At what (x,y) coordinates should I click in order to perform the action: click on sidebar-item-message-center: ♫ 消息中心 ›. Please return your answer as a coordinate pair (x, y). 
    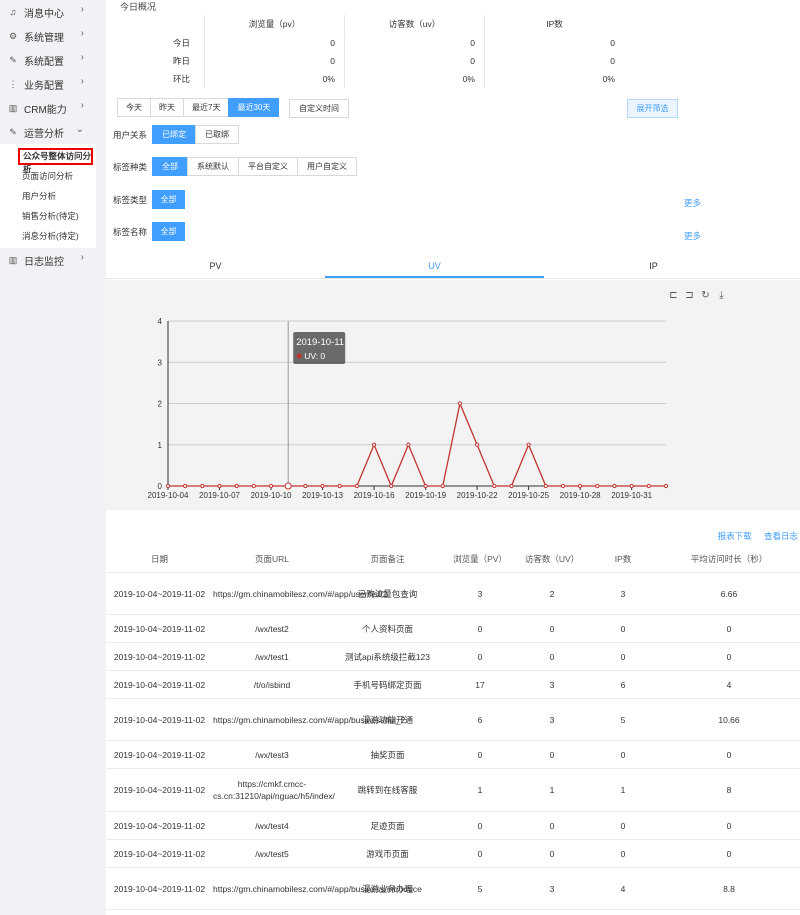
    Looking at the image, I should click on (48, 12).